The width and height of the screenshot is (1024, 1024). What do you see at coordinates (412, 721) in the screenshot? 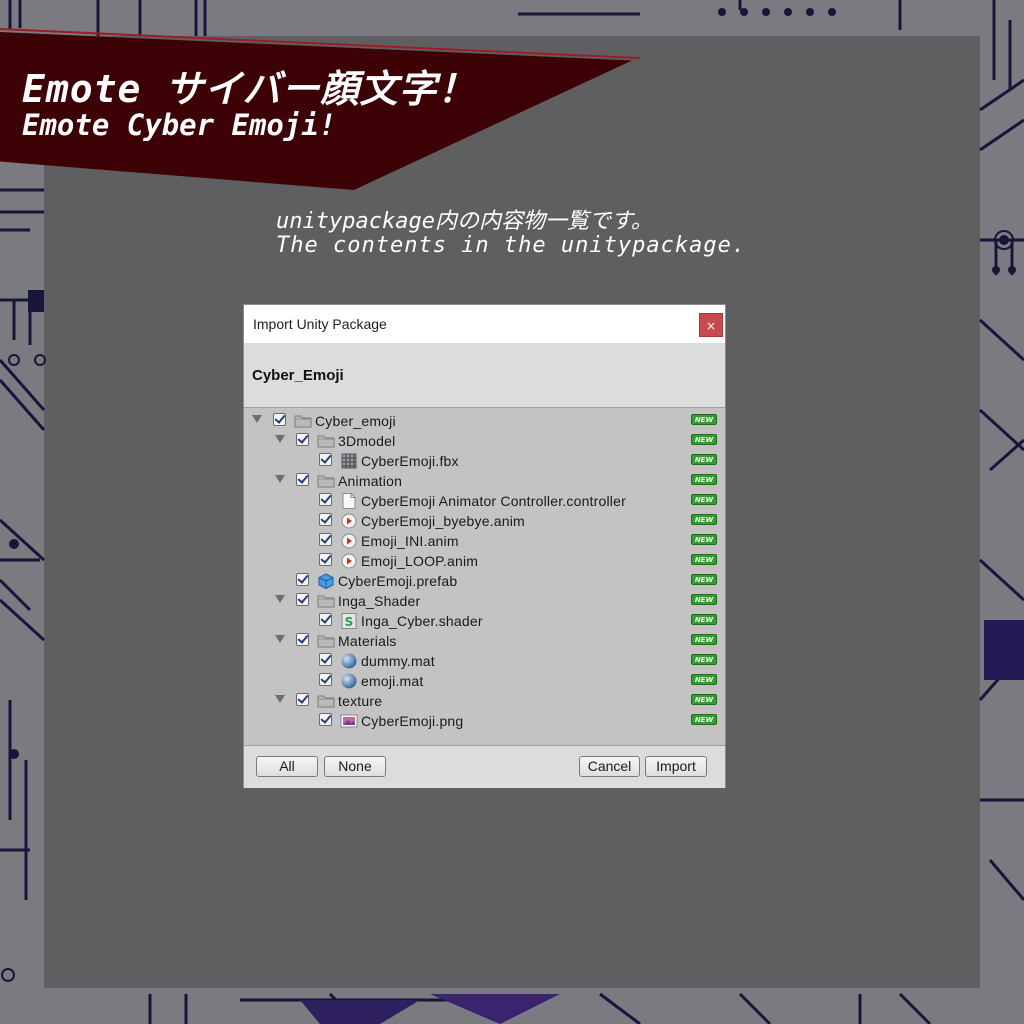
I see `tree-item-label: CyberEmoji.png` at bounding box center [412, 721].